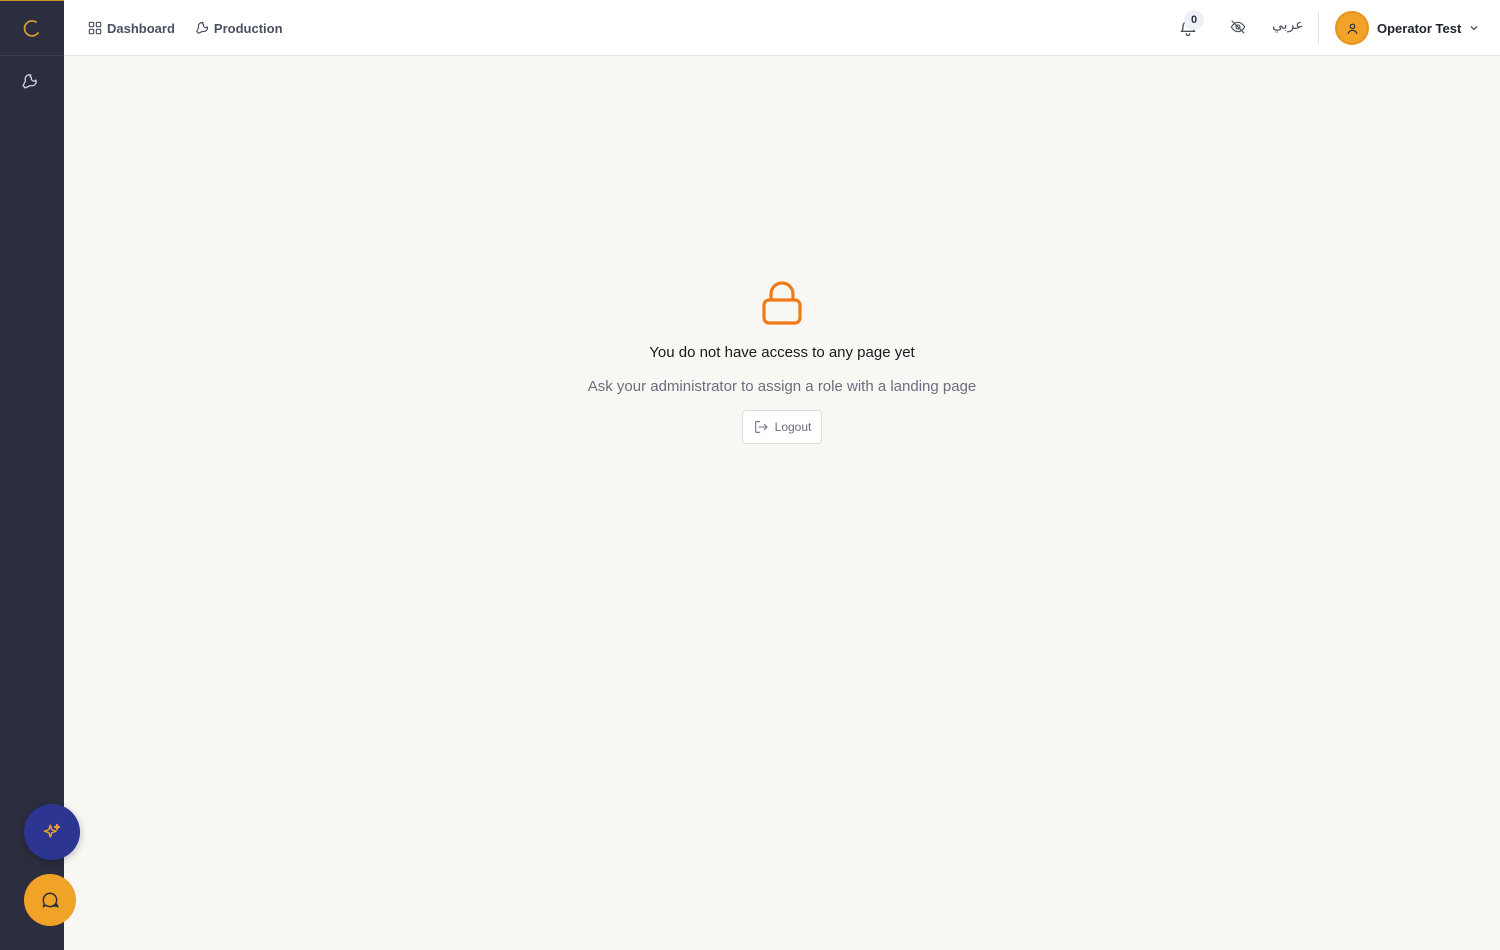 This screenshot has height=950, width=1500. I want to click on sparkles-icon, so click(52, 830).